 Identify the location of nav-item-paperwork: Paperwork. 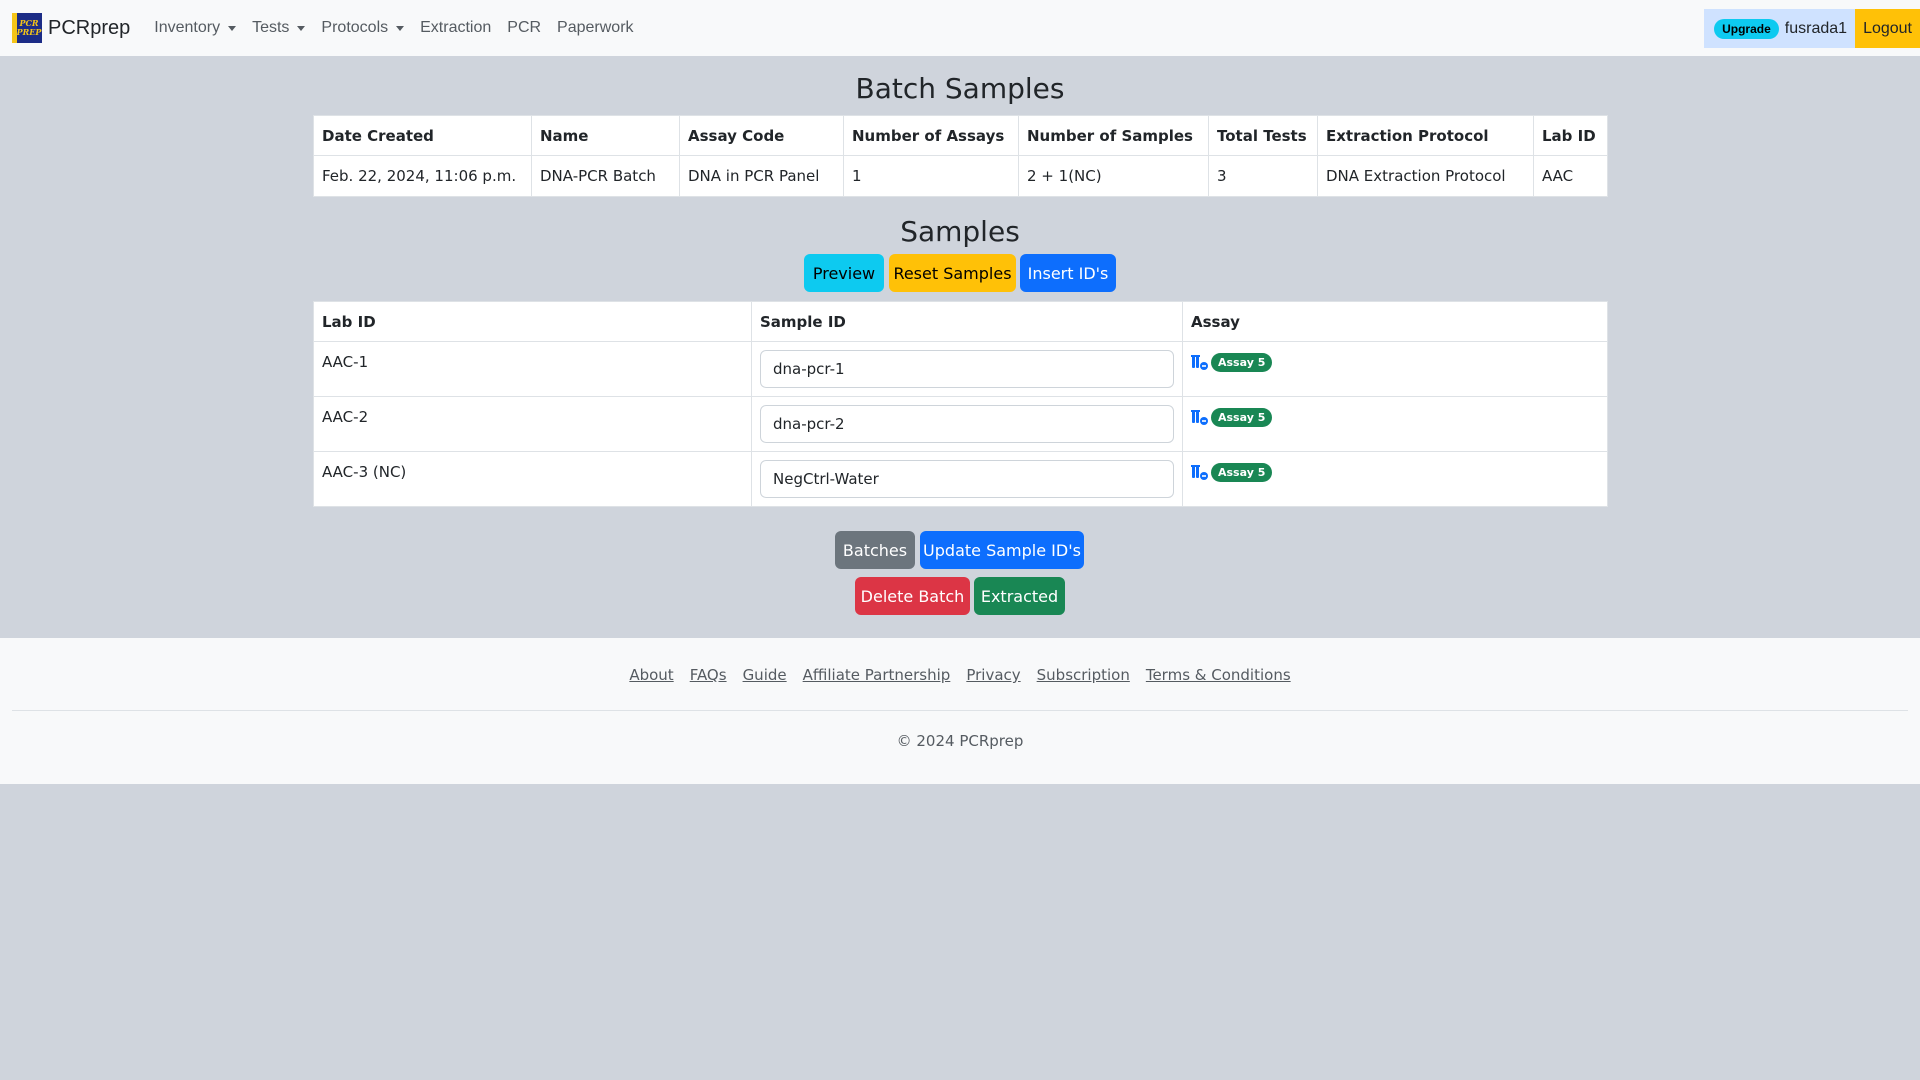
(595, 28).